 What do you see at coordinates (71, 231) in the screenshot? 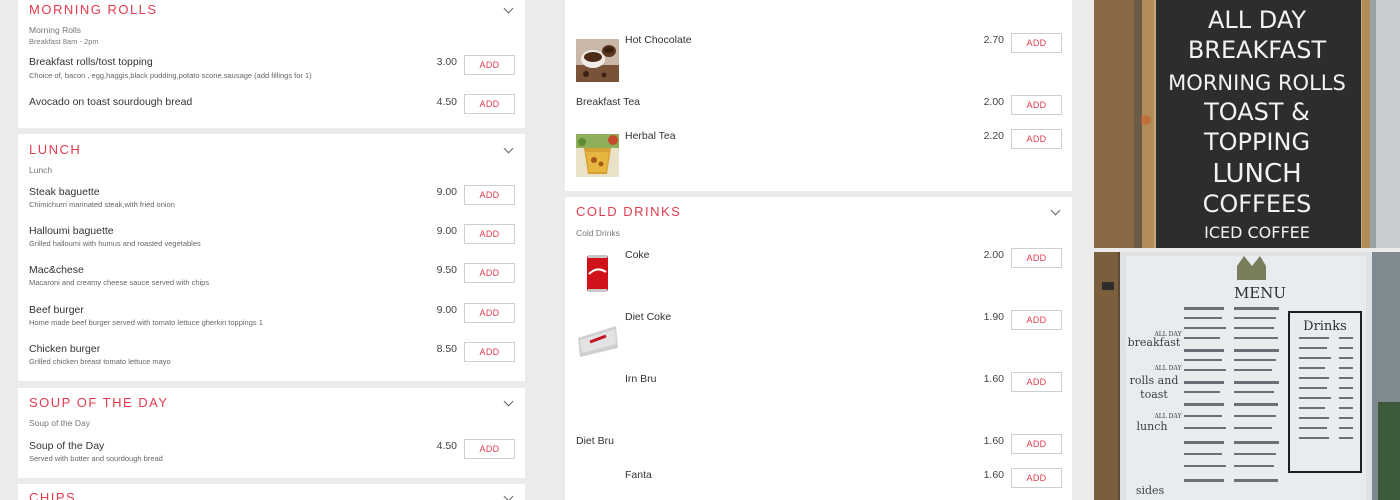
I see `item-name: Halloumi baguette` at bounding box center [71, 231].